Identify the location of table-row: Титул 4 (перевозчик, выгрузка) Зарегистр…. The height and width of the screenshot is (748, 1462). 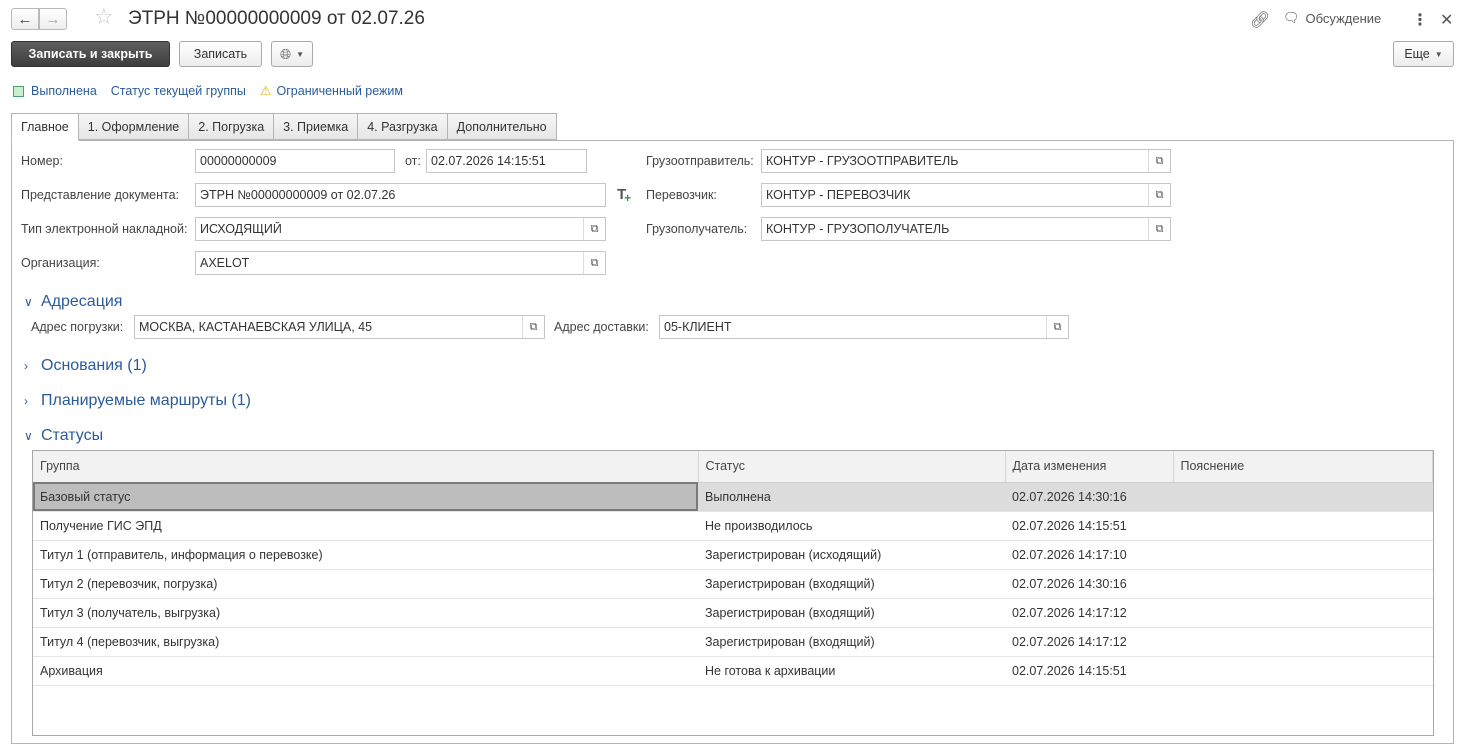
(733, 642).